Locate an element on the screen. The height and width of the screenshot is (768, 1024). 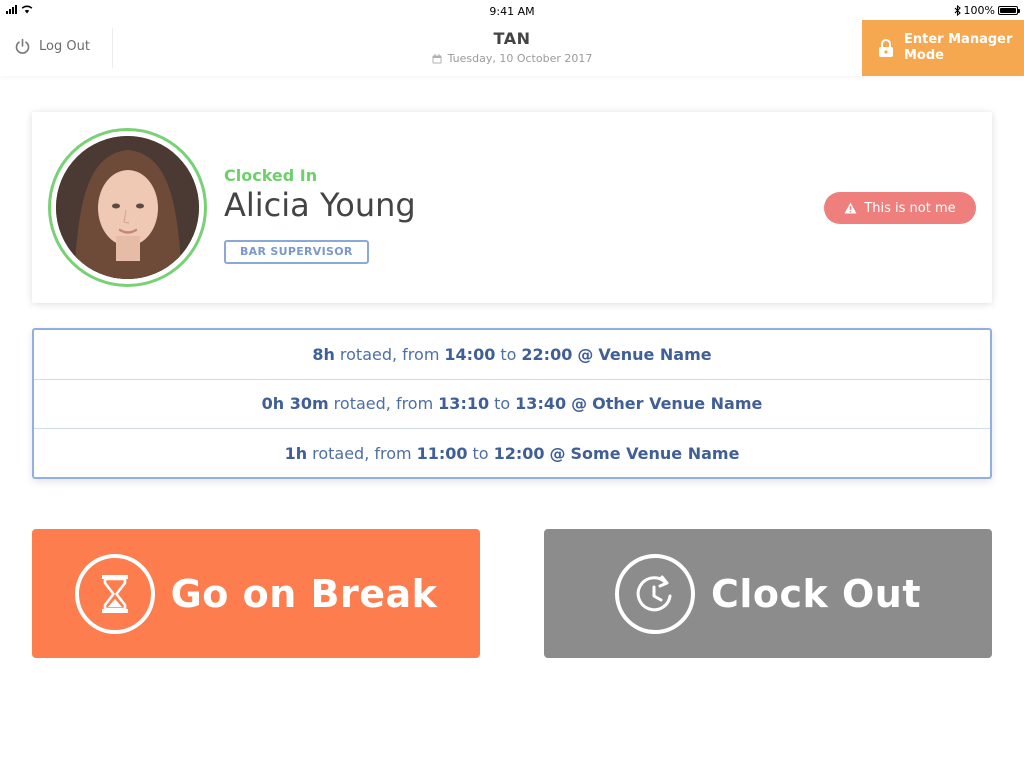
shift-venue: Venue Name is located at coordinates (655, 354).